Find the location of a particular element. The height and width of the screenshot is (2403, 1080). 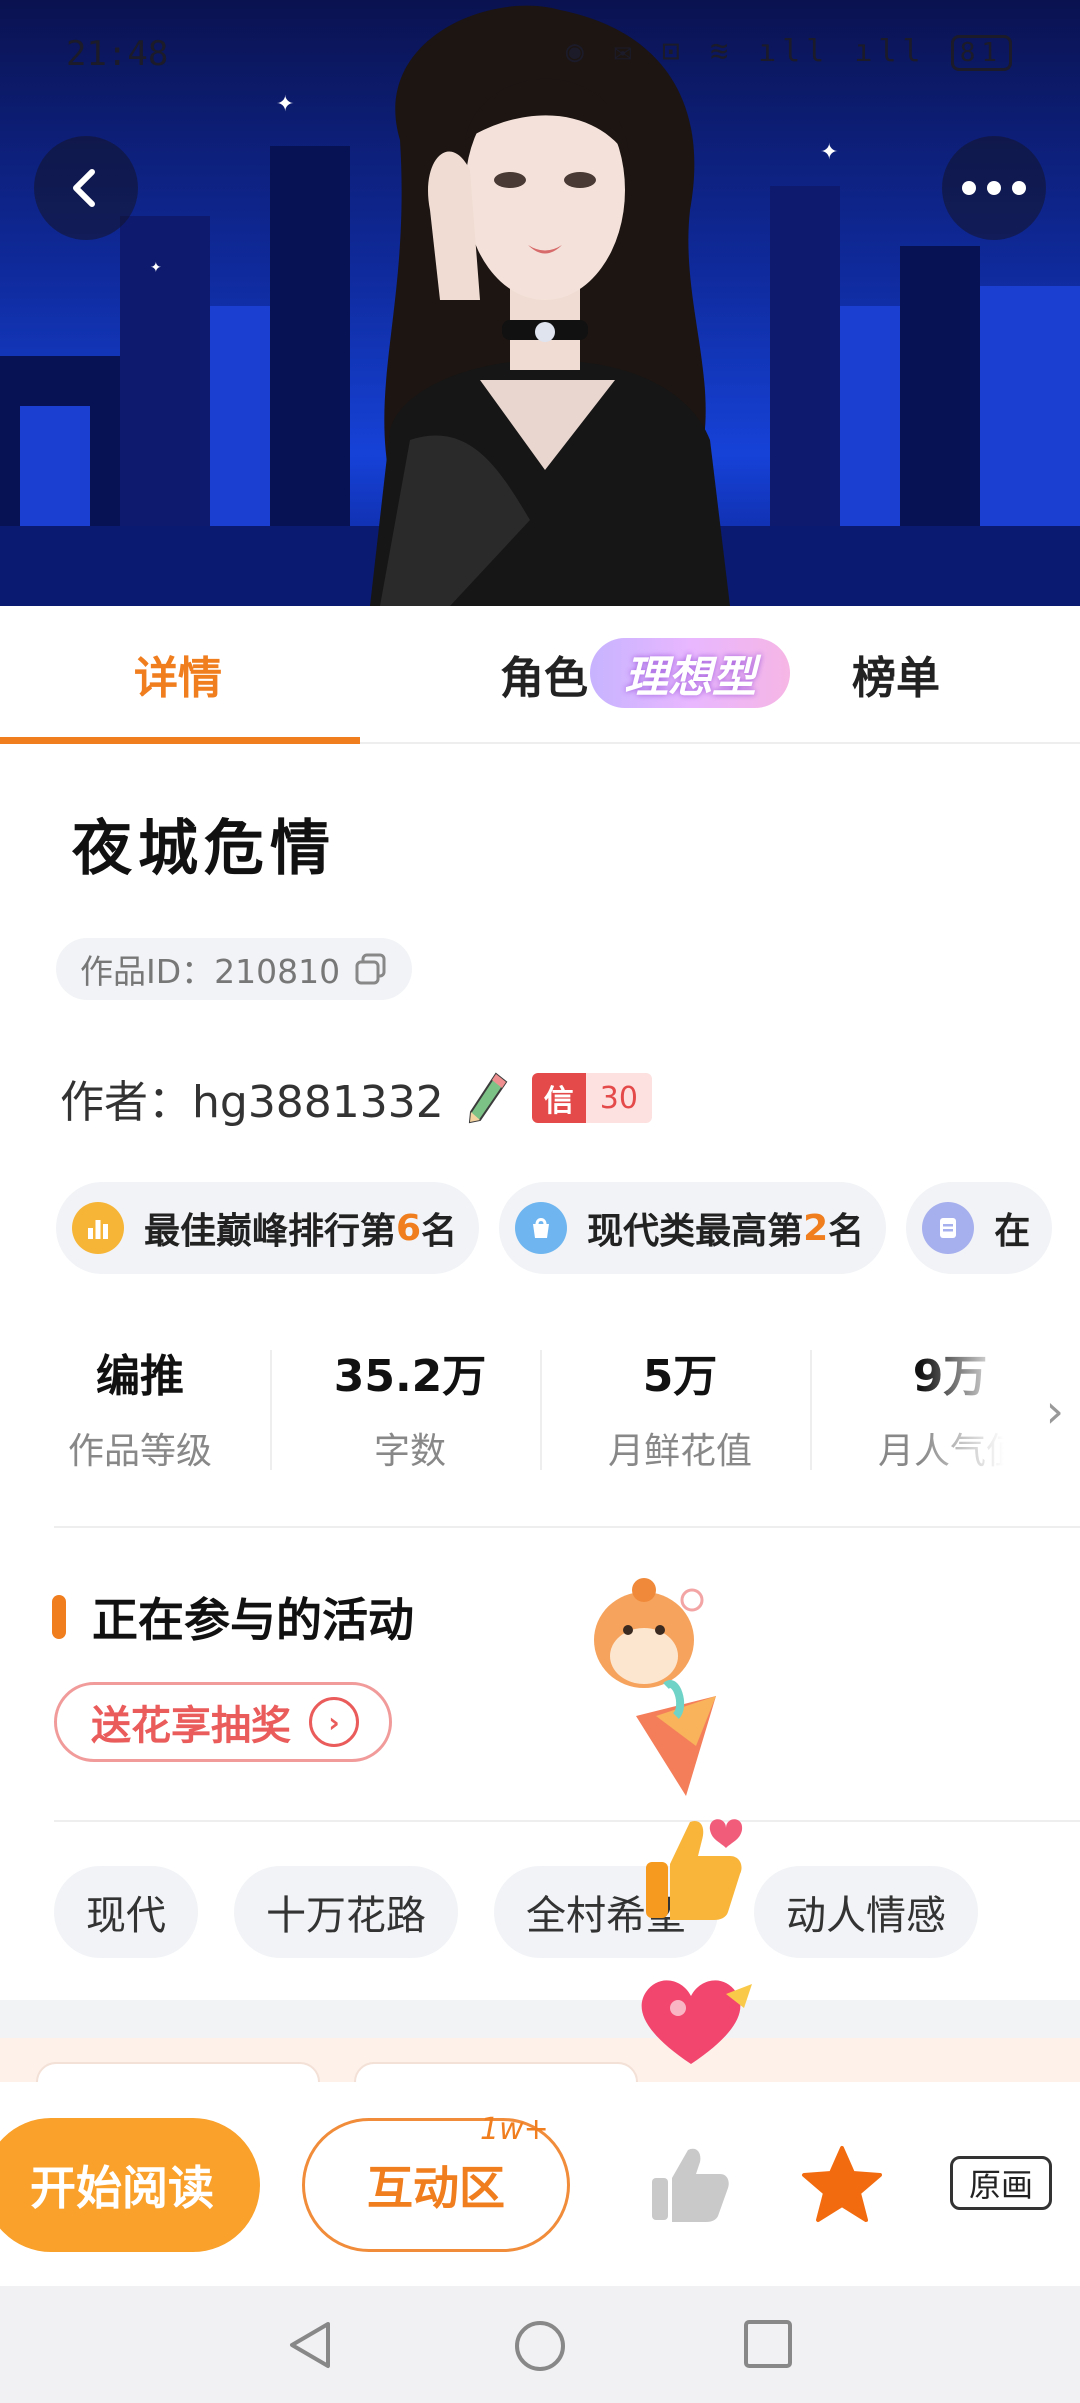

stats-fade is located at coordinates (980, 1410).